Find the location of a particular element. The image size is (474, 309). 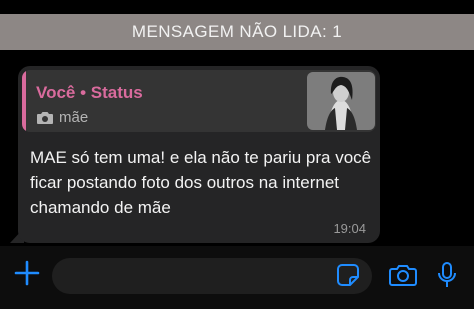

status-photo-thumbnail is located at coordinates (341, 101).